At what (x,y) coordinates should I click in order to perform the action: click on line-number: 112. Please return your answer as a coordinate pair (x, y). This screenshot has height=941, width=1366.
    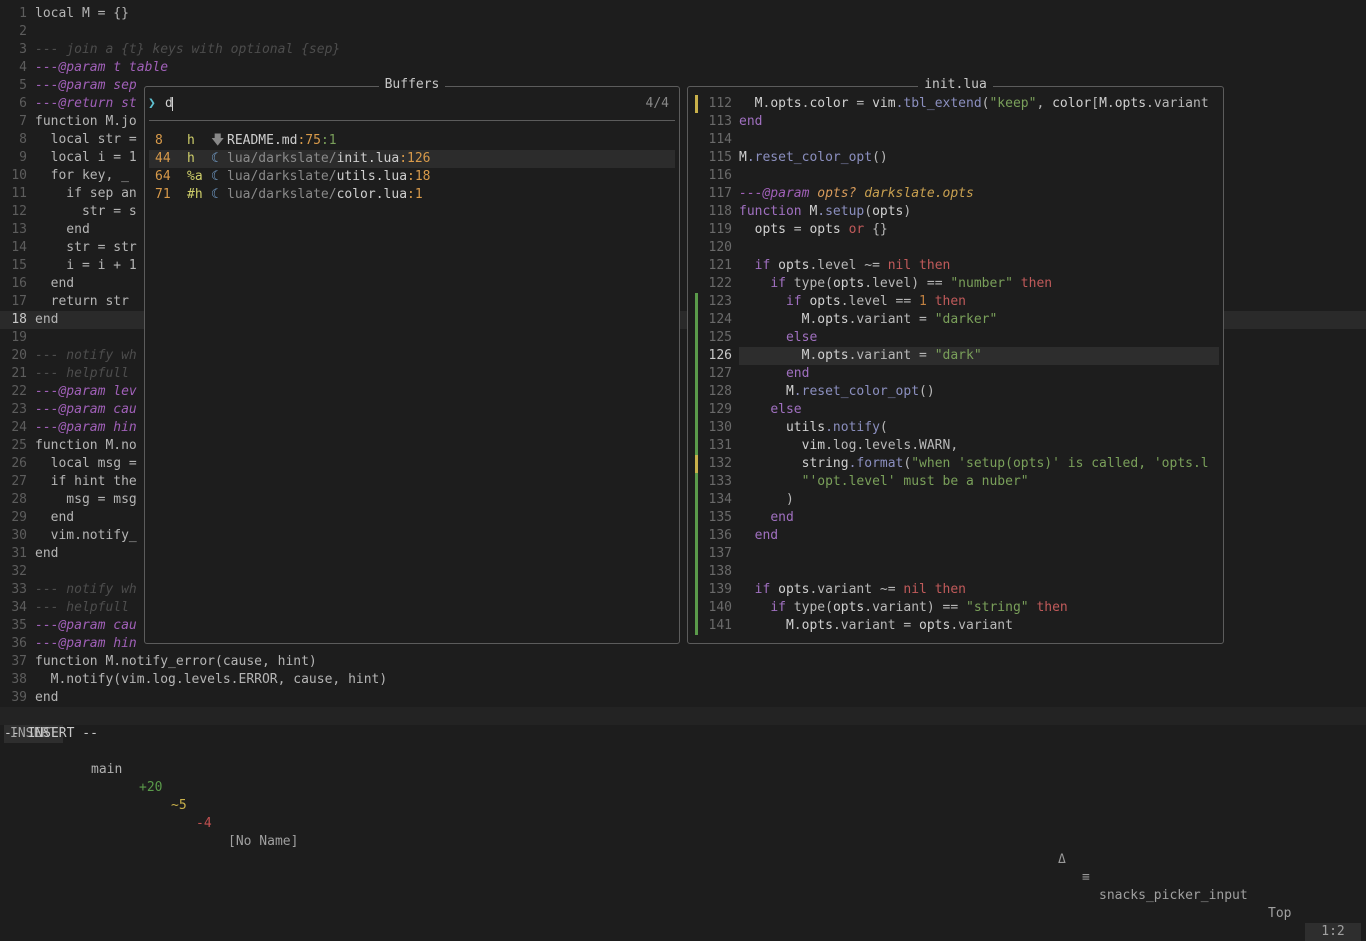
    Looking at the image, I should click on (720, 103).